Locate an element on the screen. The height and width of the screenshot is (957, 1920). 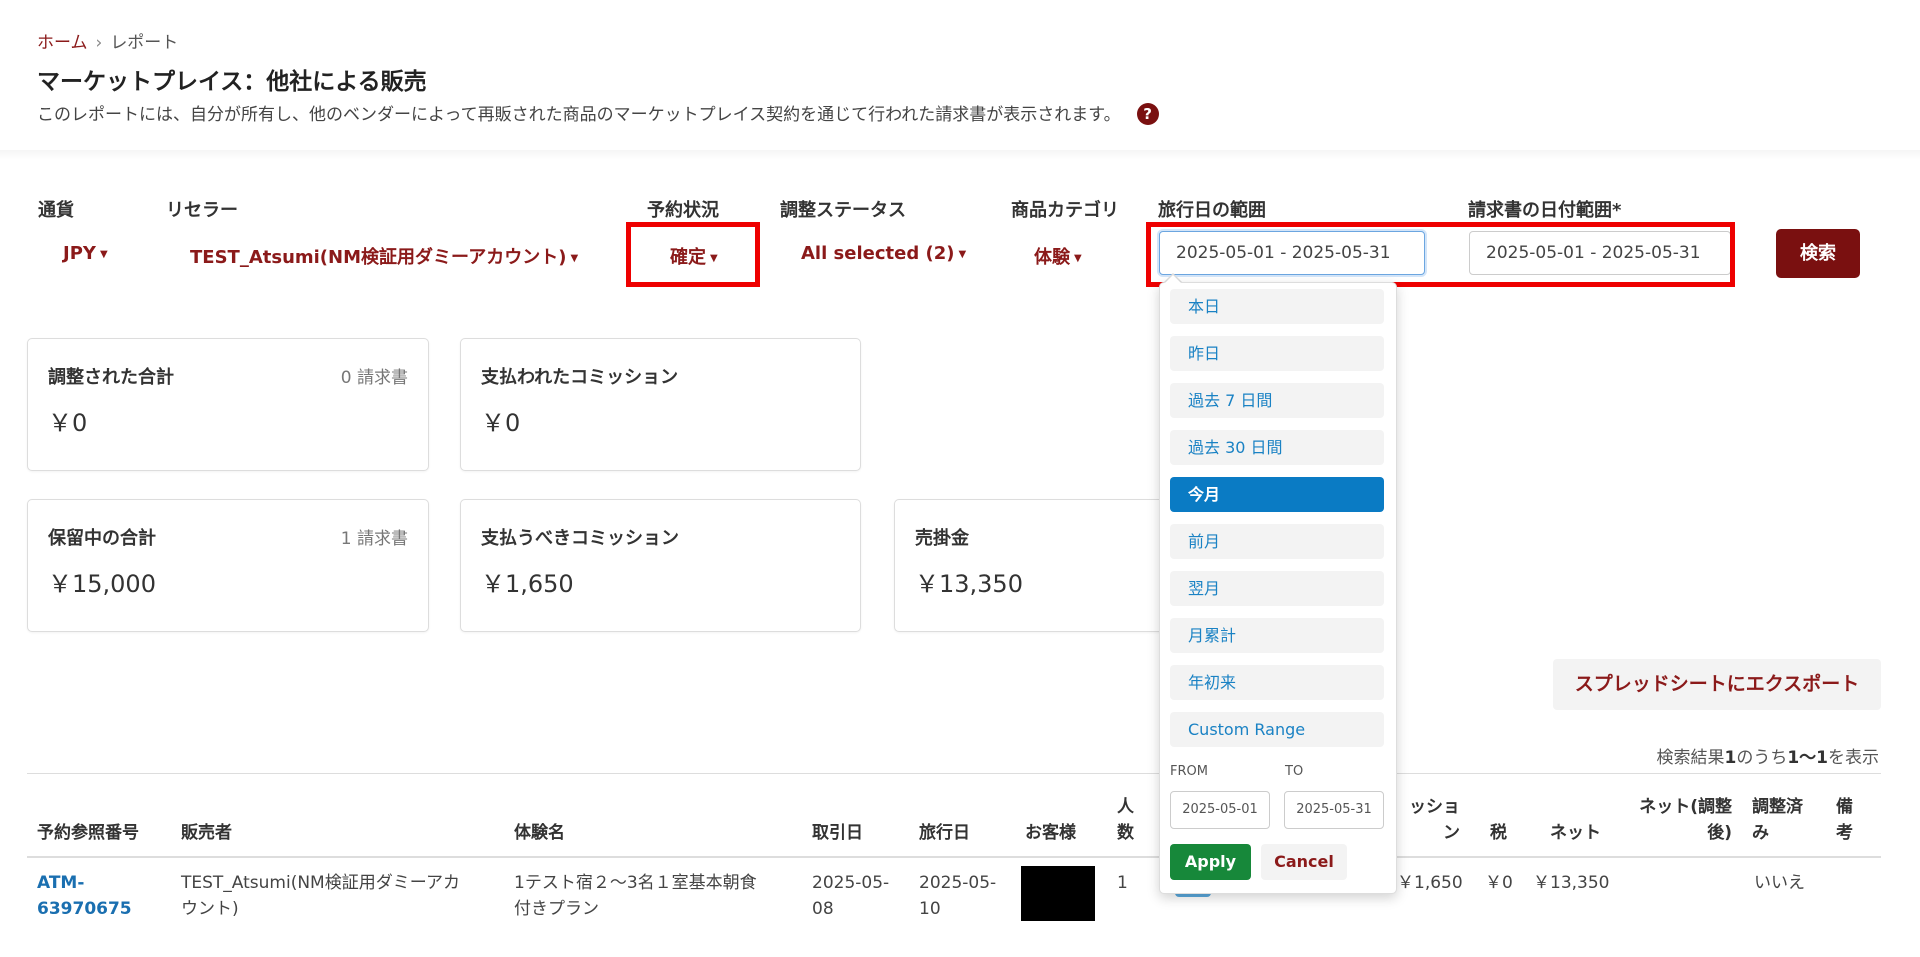
held-total-card: 保留中の合計 1 請求書 ￥15,000 is located at coordinates (228, 565).